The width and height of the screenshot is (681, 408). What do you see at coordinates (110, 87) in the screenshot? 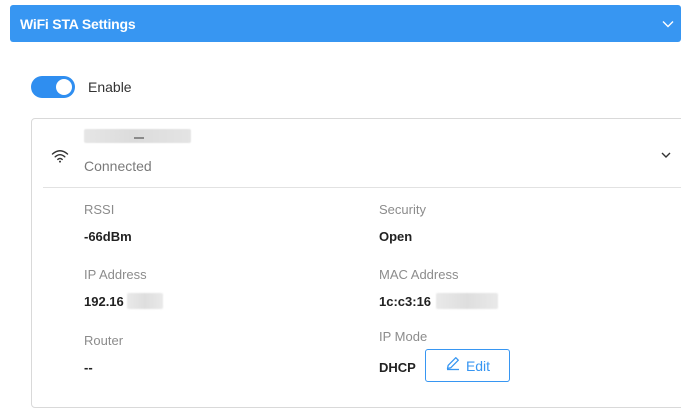
I see `enable-label: Enable` at bounding box center [110, 87].